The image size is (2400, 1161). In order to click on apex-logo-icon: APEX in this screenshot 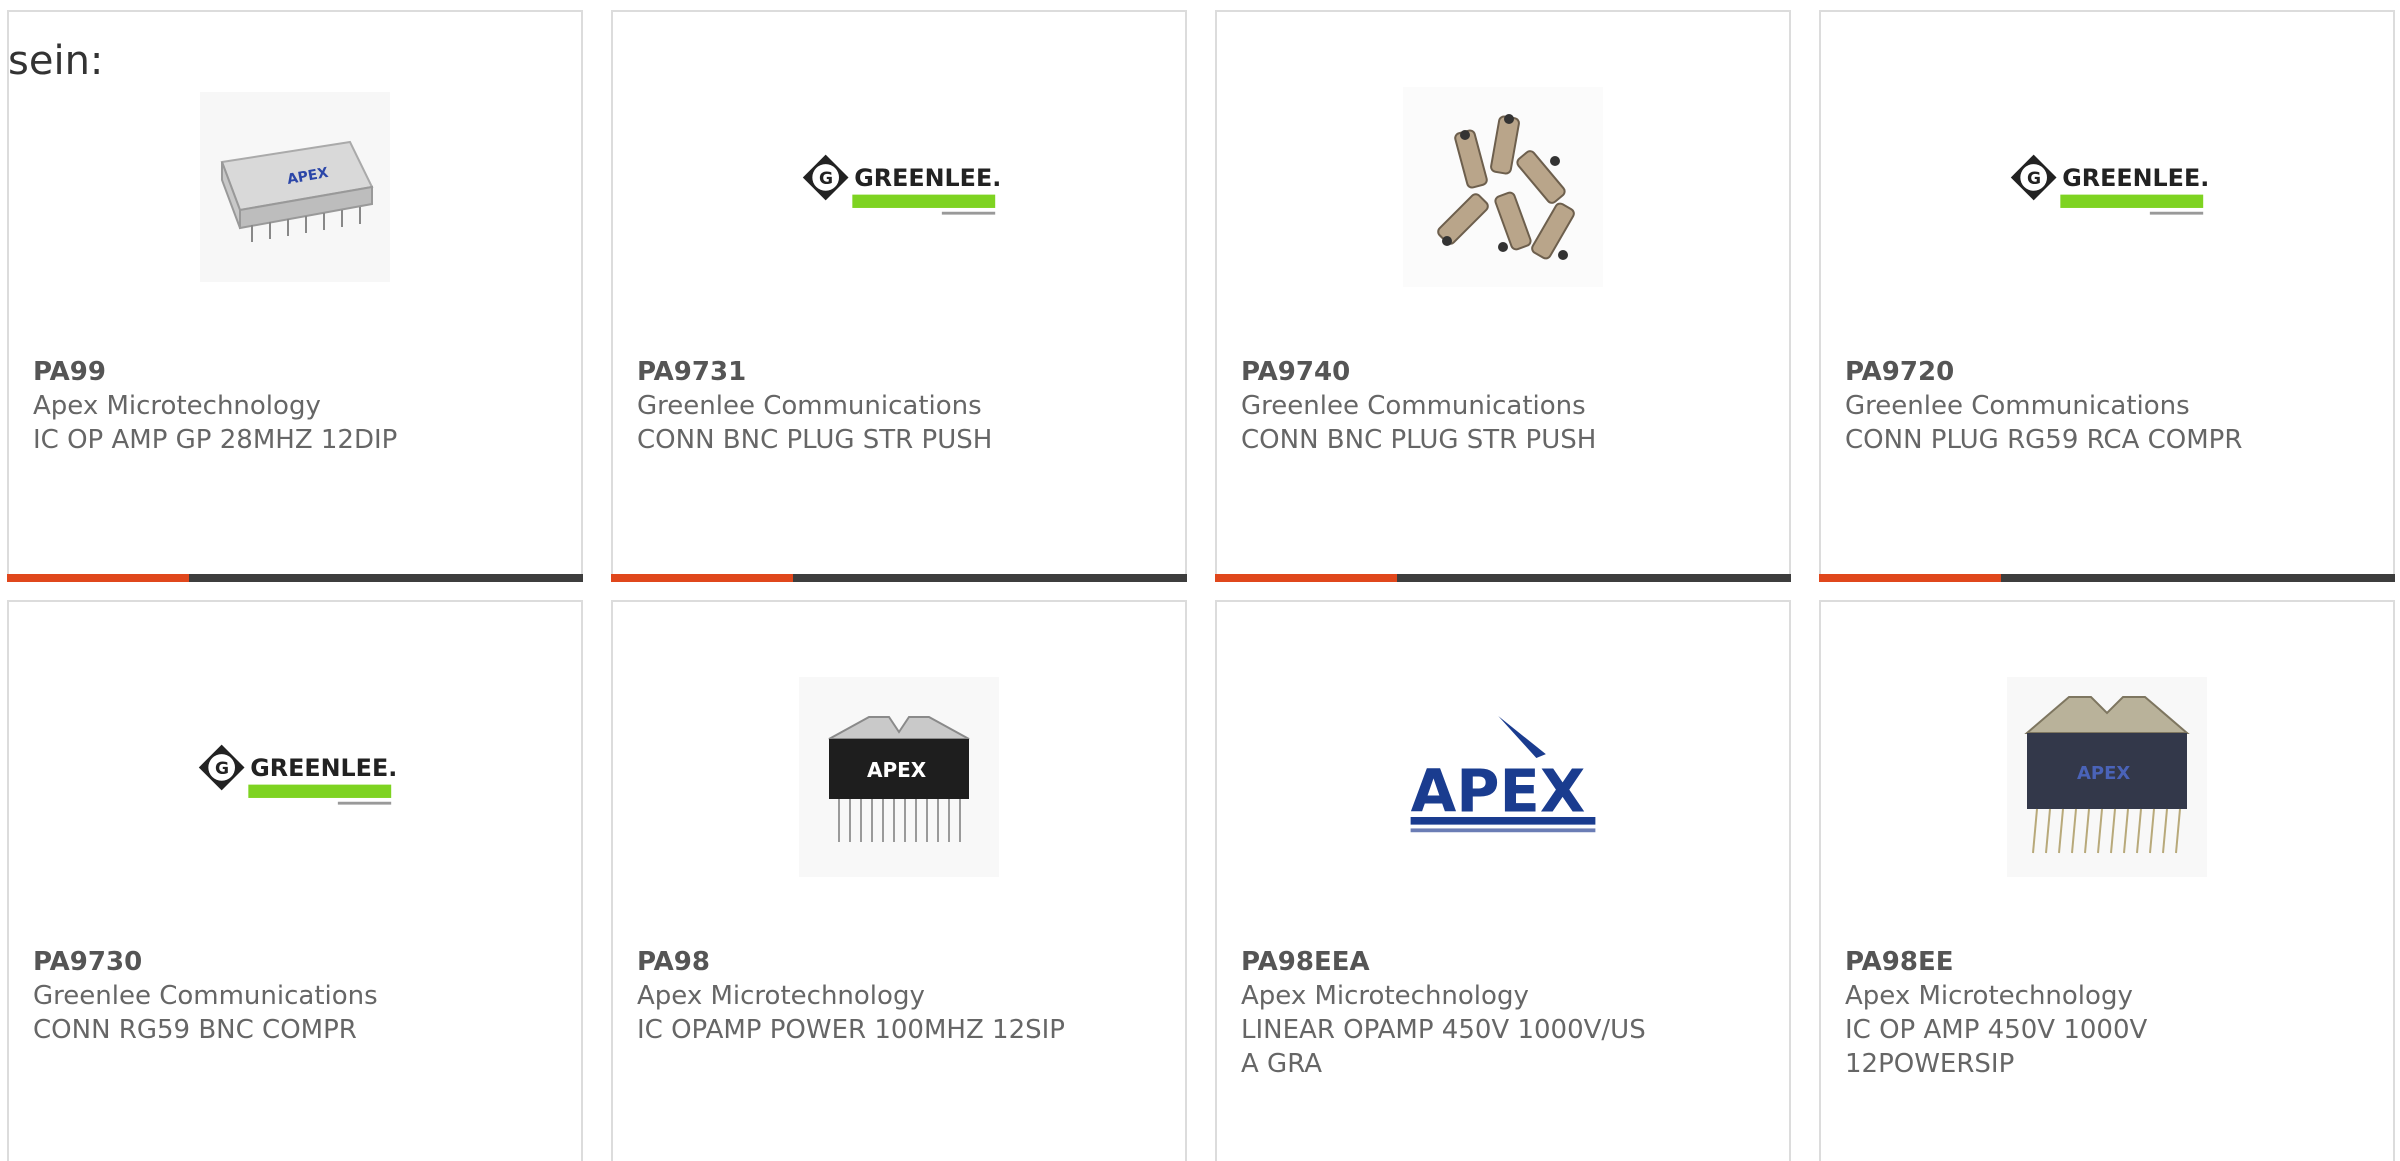, I will do `click(1503, 774)`.